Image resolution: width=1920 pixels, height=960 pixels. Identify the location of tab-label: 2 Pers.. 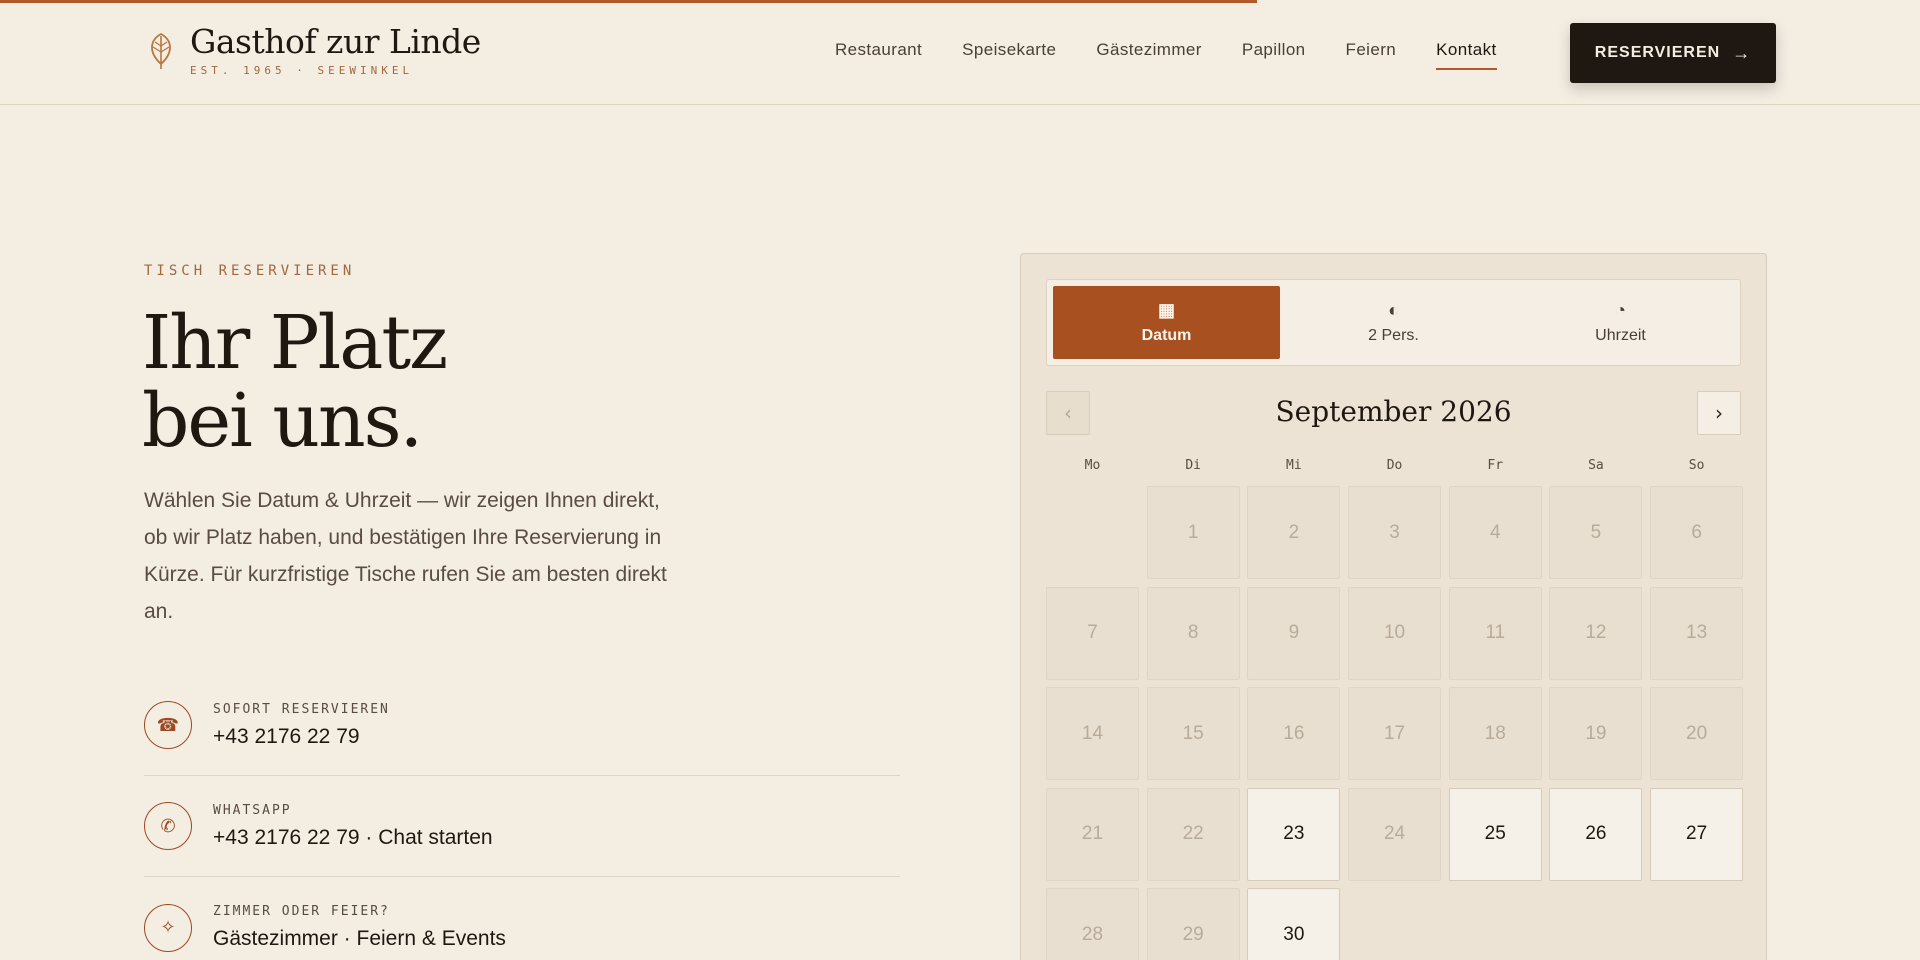
(1393, 335).